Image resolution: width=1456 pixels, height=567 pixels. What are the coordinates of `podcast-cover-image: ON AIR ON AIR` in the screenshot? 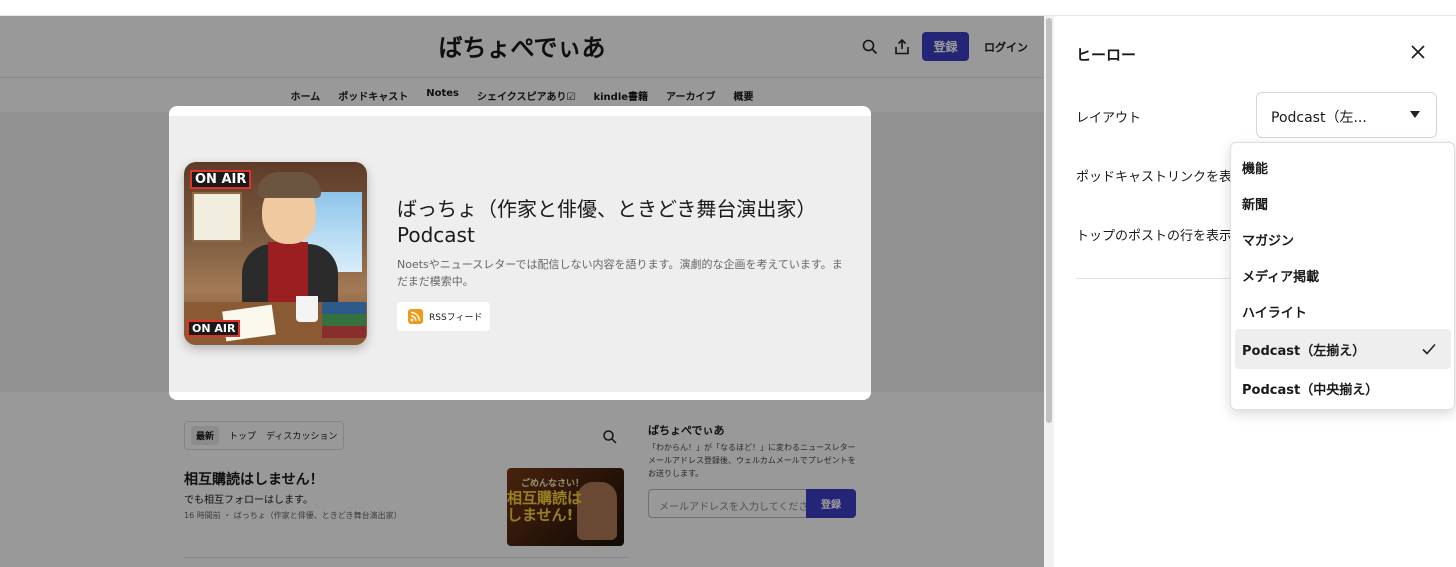 It's located at (275, 253).